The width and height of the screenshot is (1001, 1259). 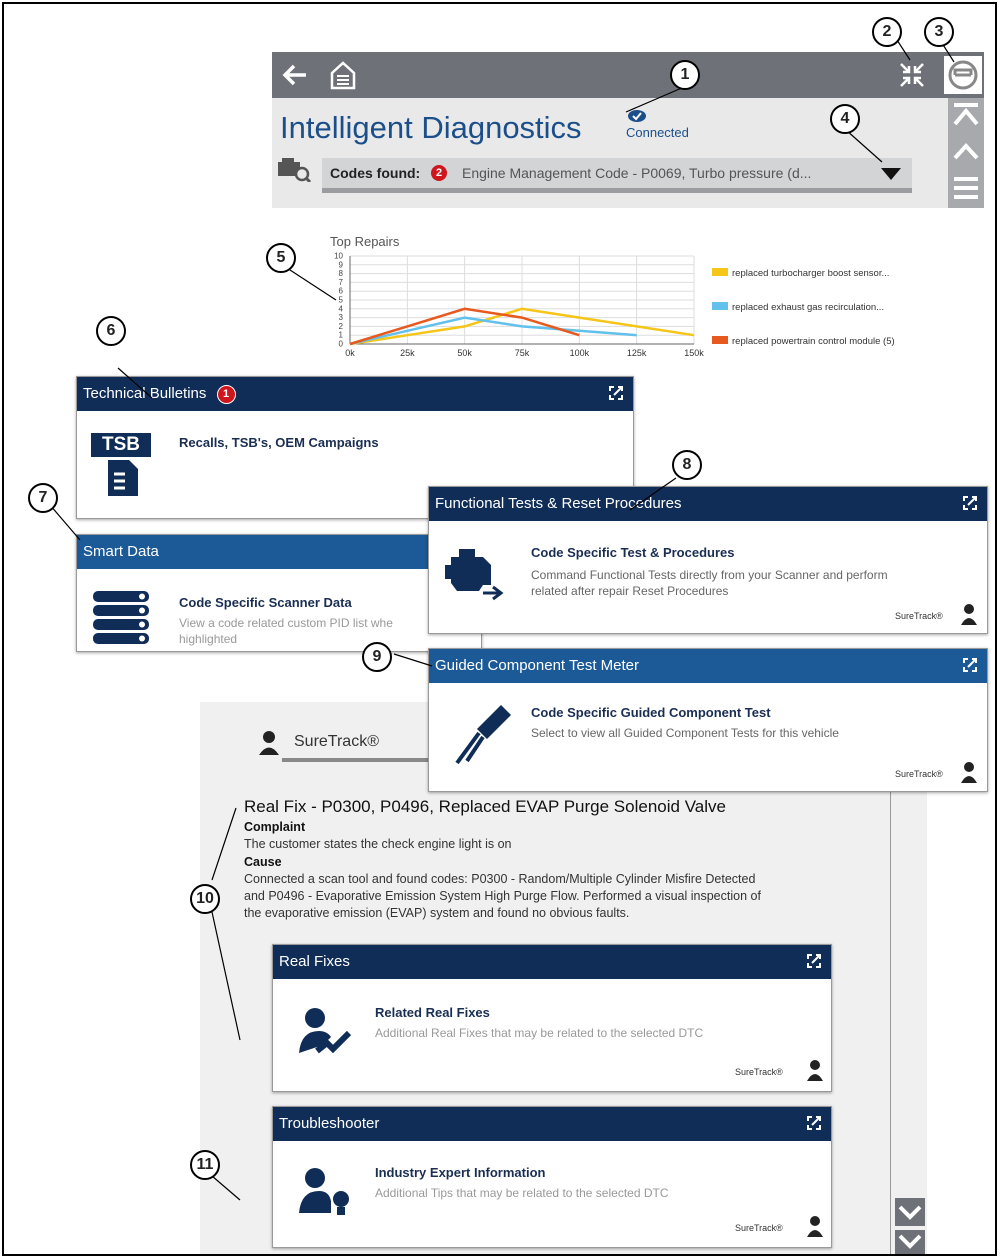 I want to click on callout-2: 2, so click(x=887, y=32).